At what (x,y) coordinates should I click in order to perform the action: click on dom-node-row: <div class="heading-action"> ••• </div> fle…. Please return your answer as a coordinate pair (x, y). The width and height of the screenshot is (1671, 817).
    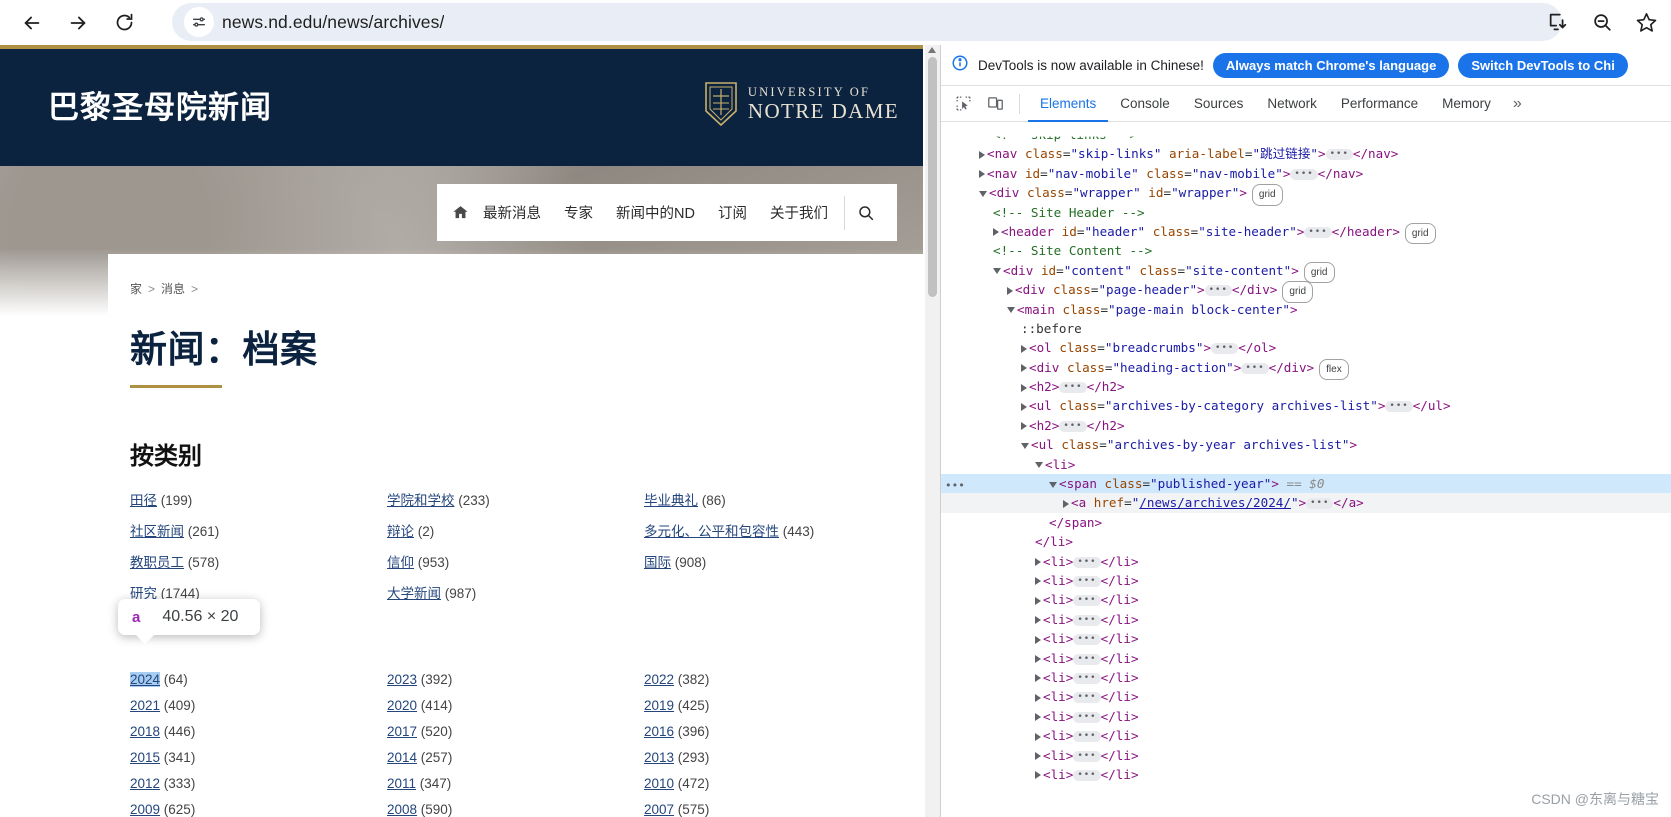
    Looking at the image, I should click on (1306, 369).